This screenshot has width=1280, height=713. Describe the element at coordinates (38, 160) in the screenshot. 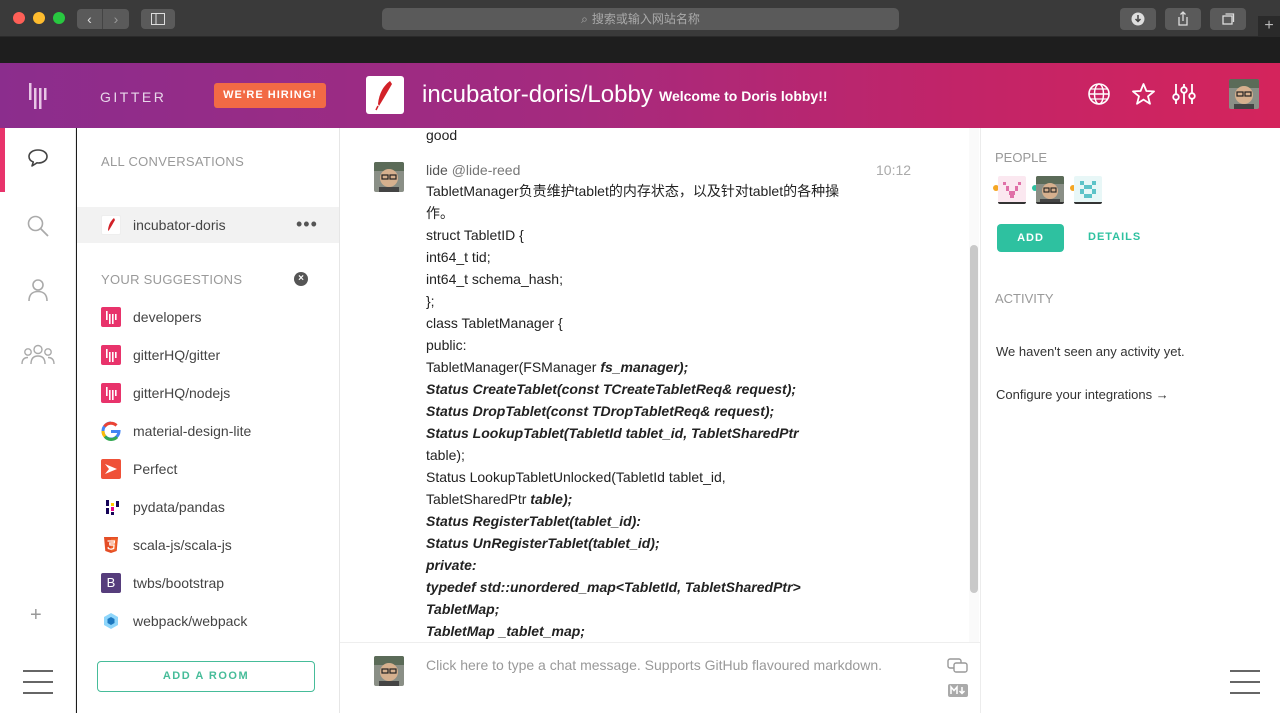

I see `chat-bubble-icon` at that location.